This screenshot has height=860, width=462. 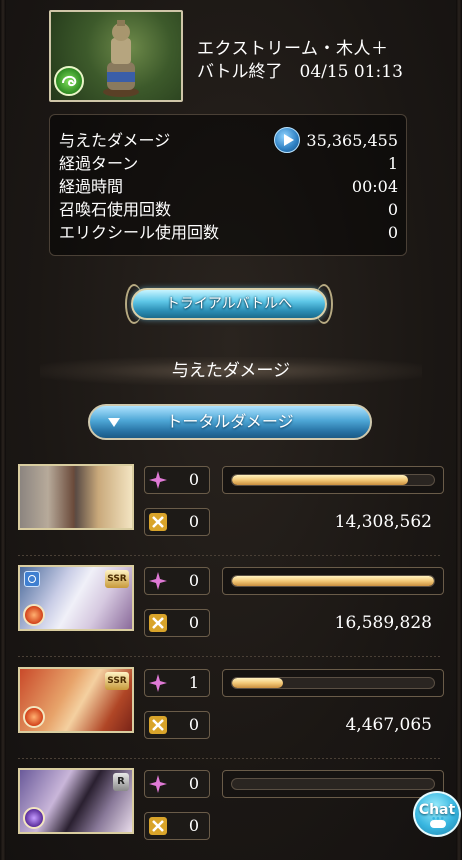 I want to click on stat-row-elixir: エリクシール使用回数 0, so click(x=228, y=232).